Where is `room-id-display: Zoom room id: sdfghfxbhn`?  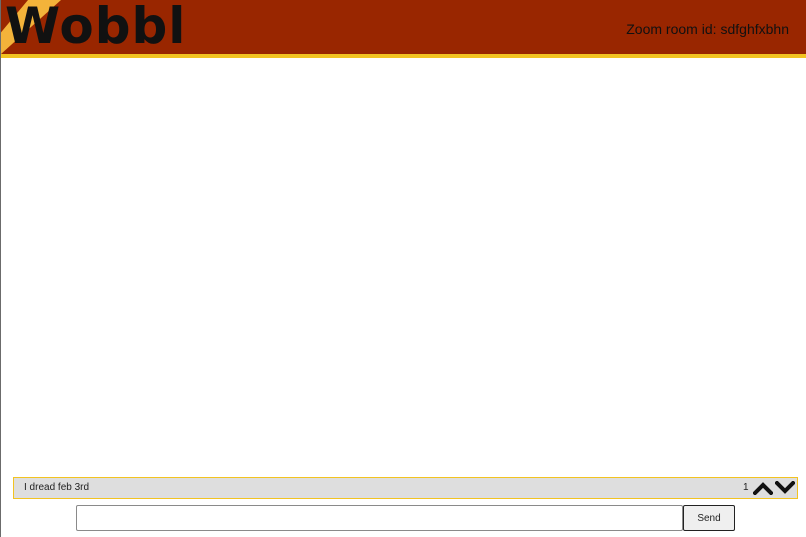
room-id-display: Zoom room id: sdfghfxbhn is located at coordinates (707, 29).